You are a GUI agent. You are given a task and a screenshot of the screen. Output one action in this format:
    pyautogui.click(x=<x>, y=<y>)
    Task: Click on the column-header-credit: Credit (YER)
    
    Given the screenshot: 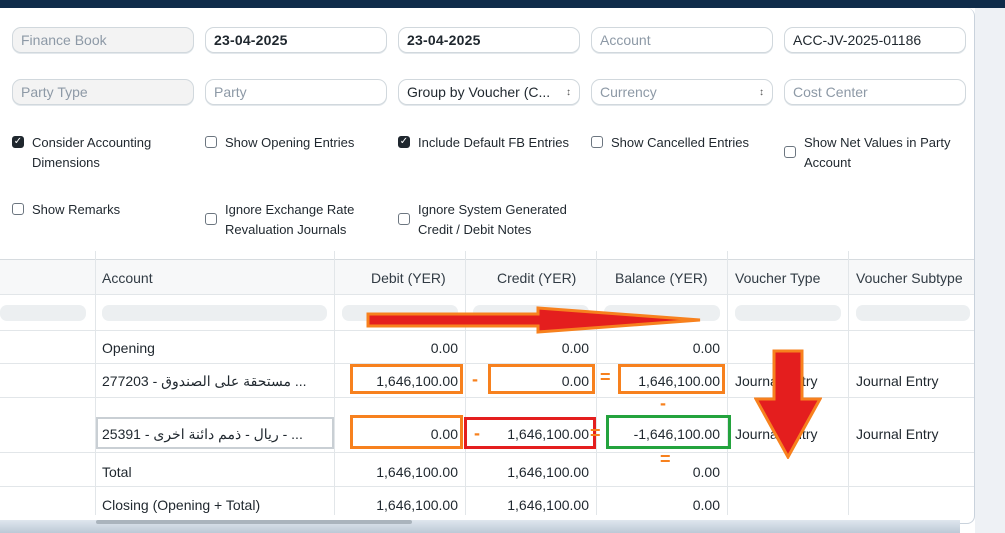 What is the action you would take?
    pyautogui.click(x=536, y=278)
    